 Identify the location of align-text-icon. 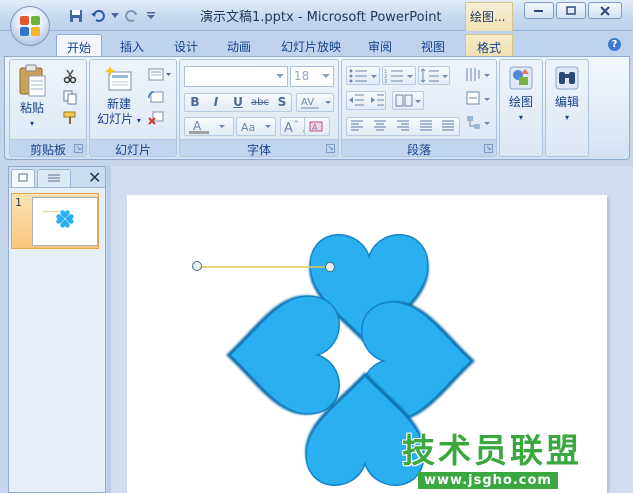
(478, 98).